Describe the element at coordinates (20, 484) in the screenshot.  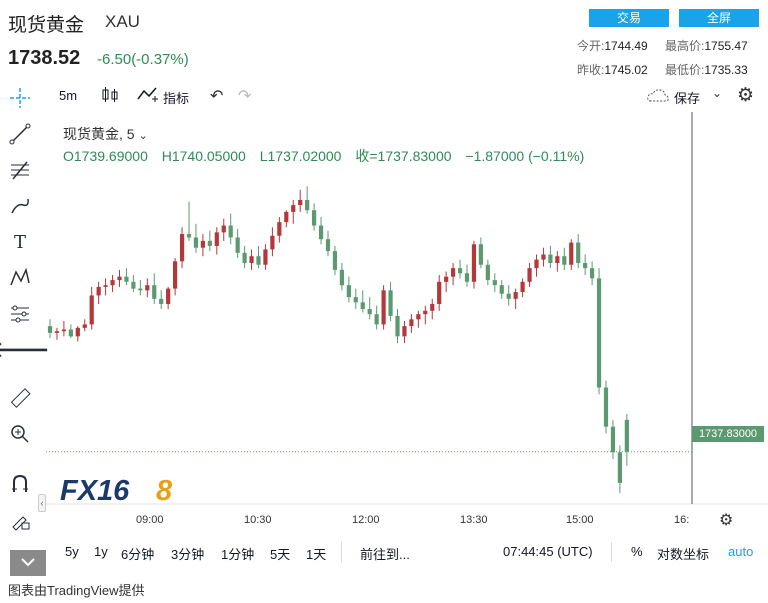
I see `magnet-icon` at that location.